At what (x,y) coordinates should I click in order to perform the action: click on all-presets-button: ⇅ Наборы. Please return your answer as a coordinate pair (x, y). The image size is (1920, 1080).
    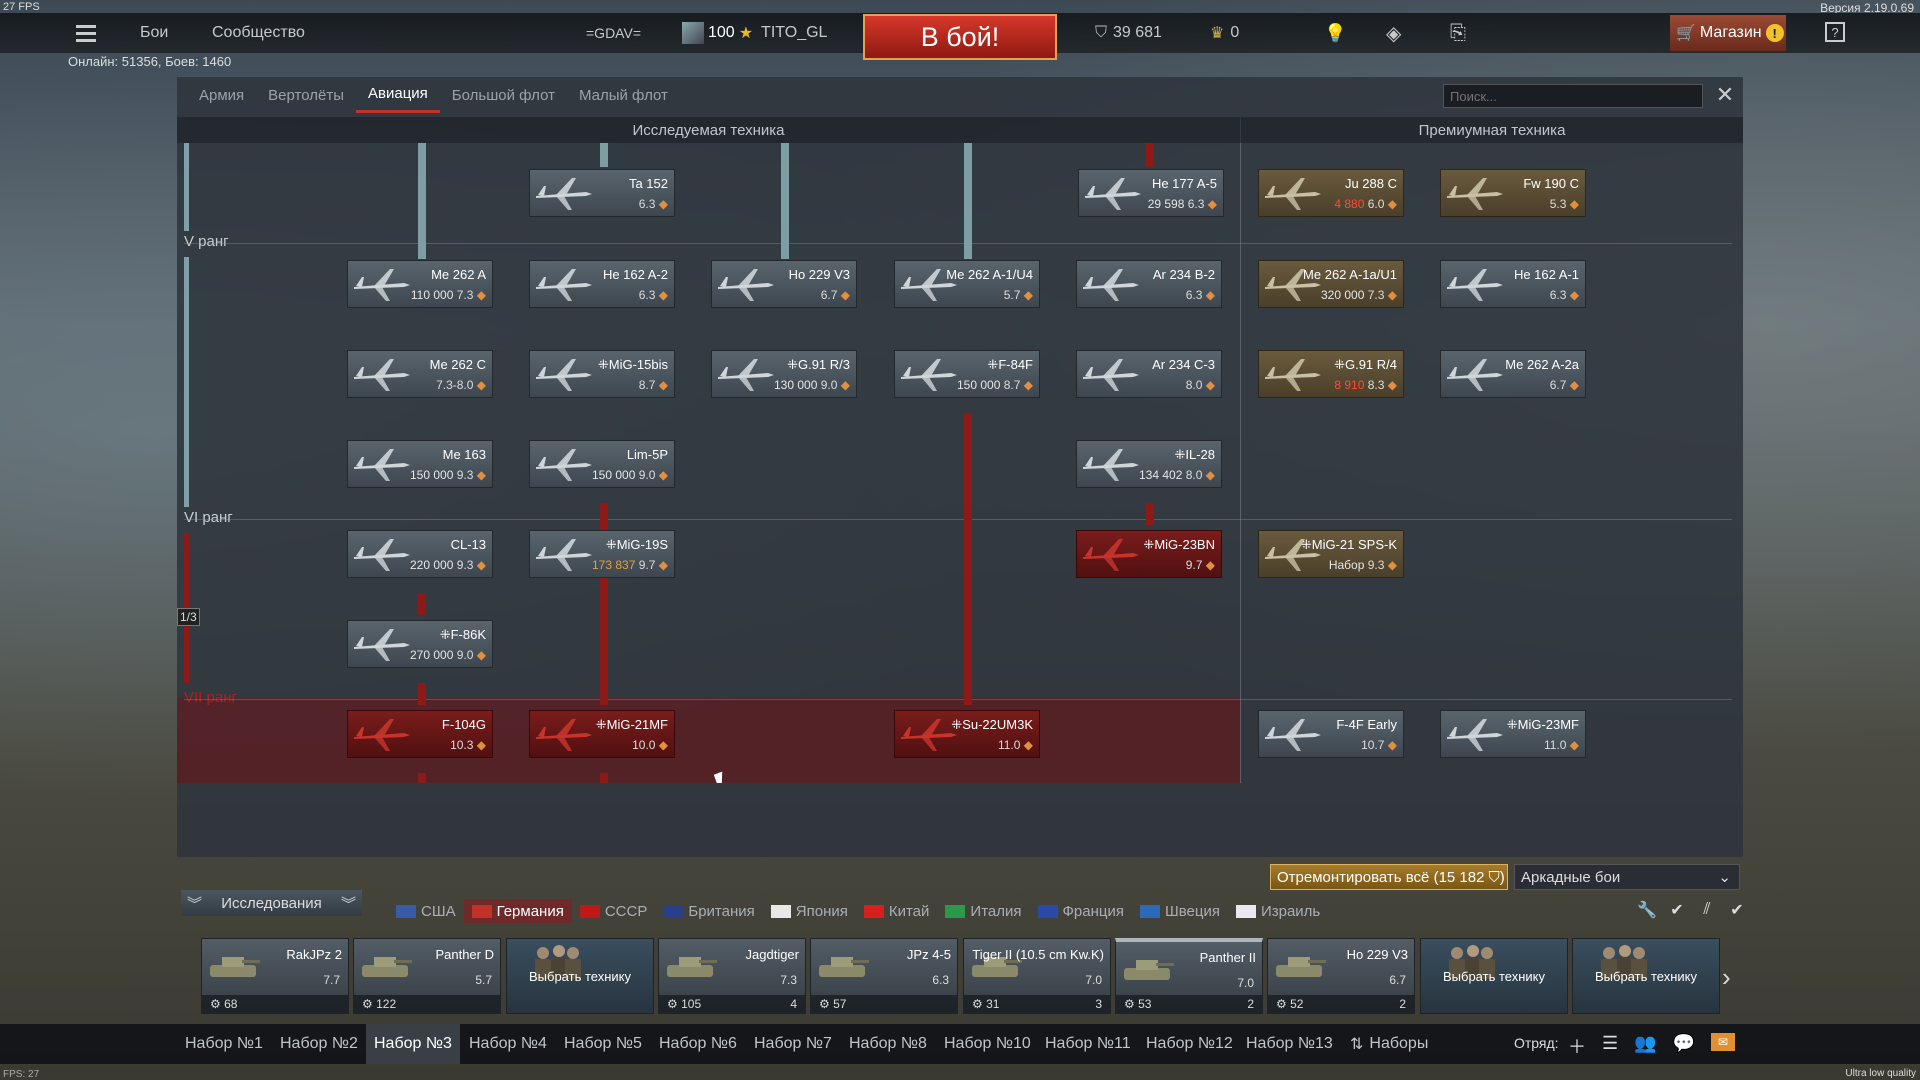
    Looking at the image, I should click on (1389, 1044).